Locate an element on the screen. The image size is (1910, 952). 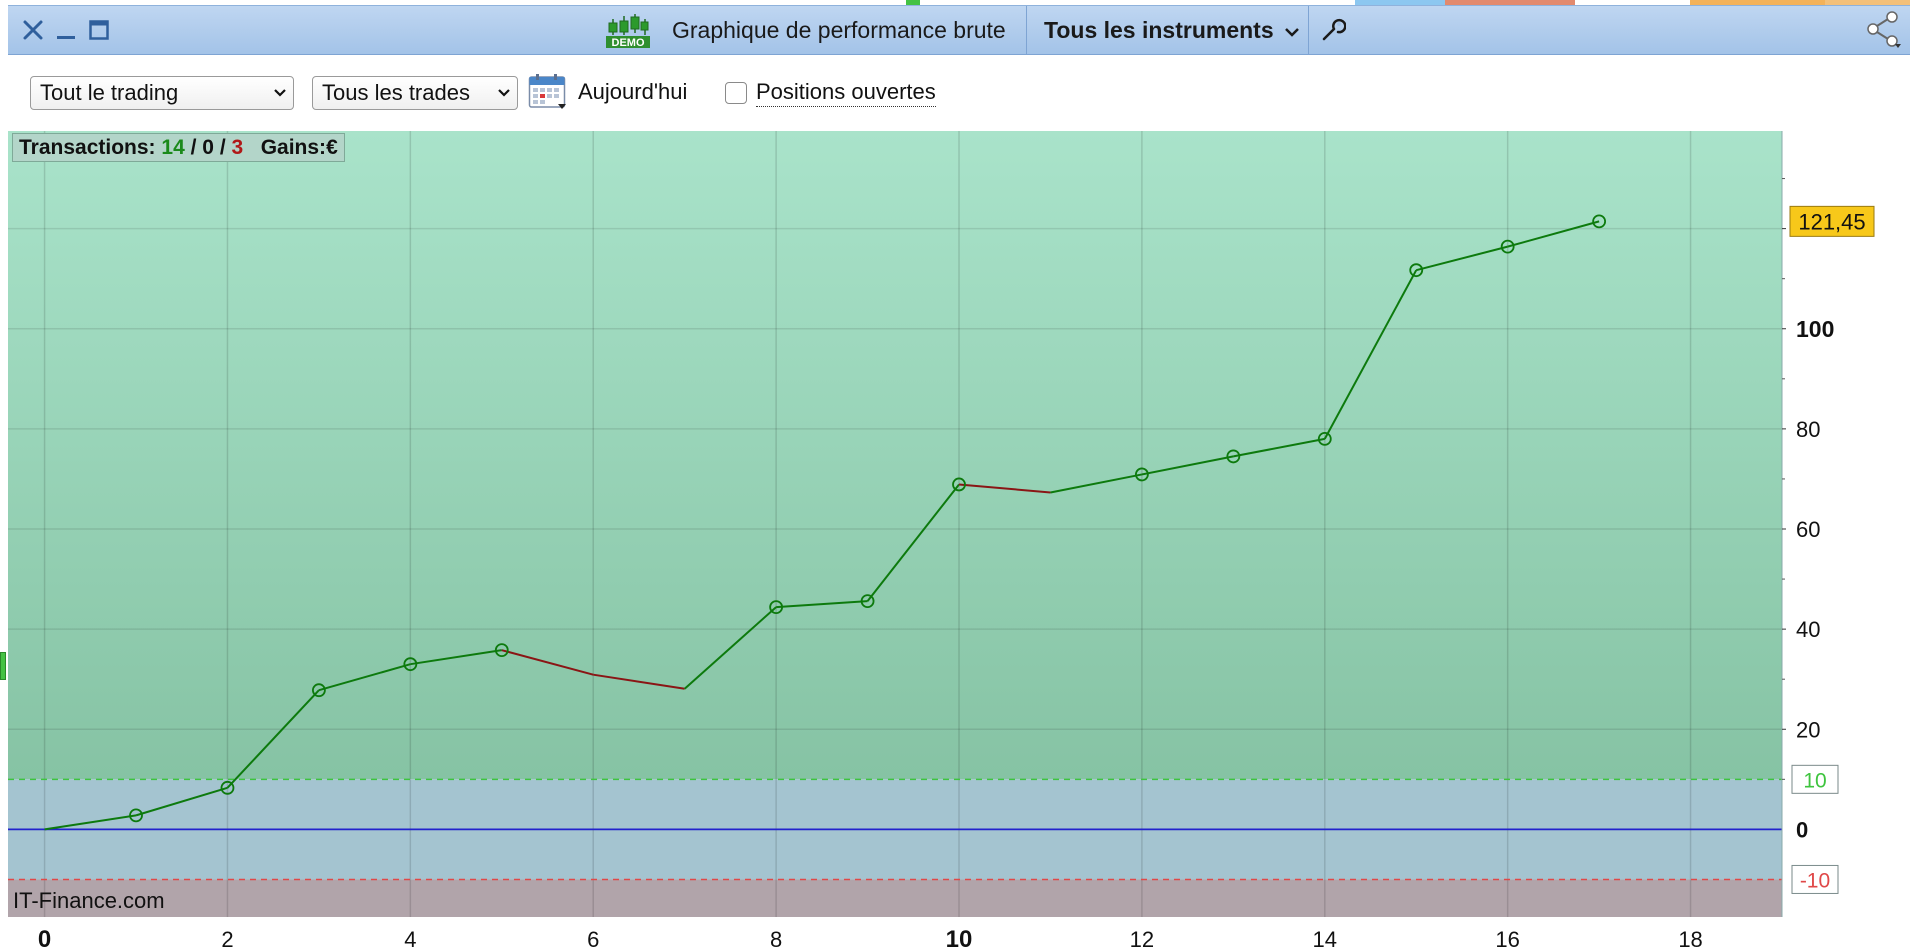
loss-zone is located at coordinates (895, 898).